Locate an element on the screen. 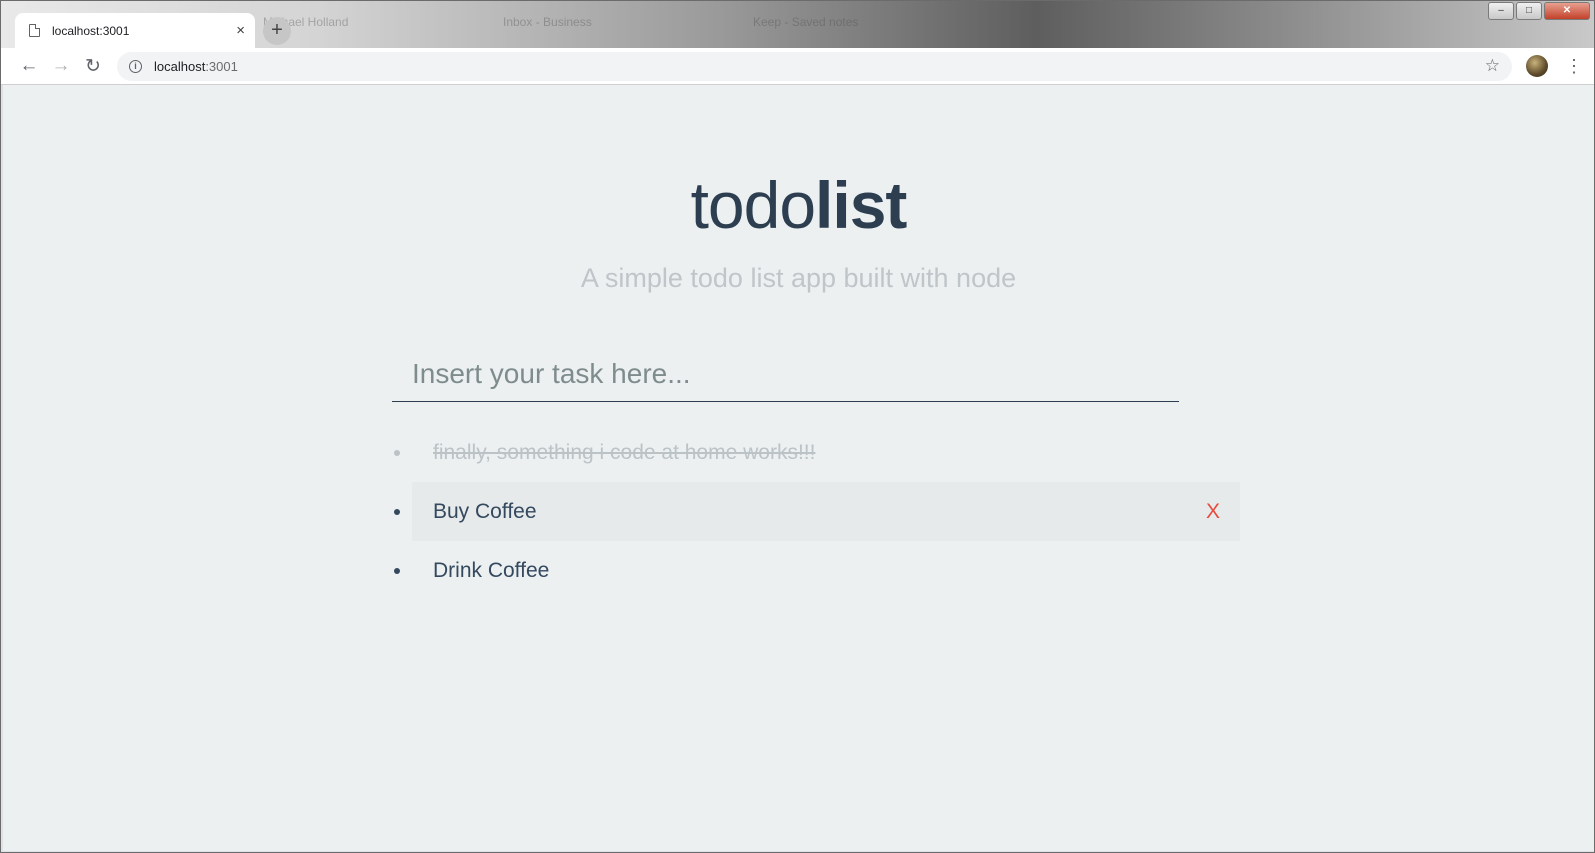 This screenshot has width=1595, height=853. app-title: todolist is located at coordinates (798, 205).